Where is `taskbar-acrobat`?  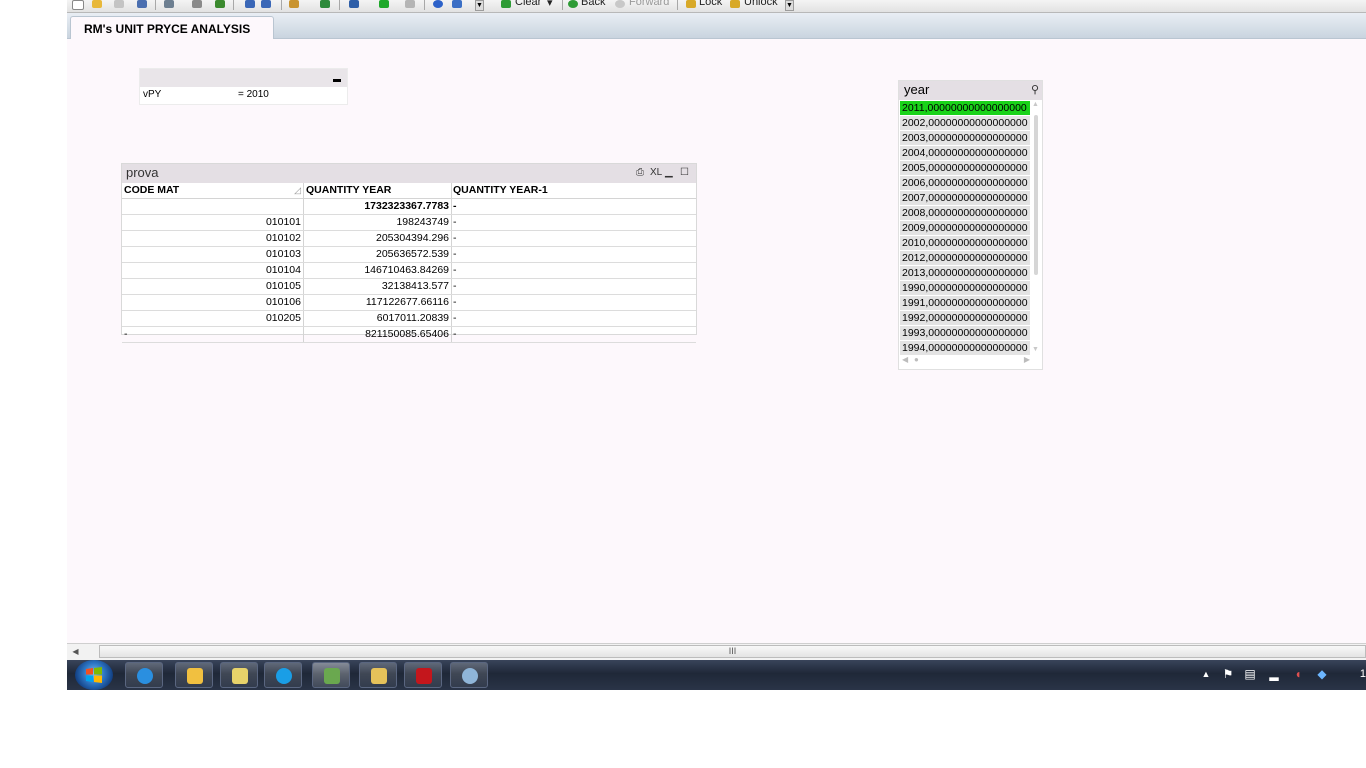 taskbar-acrobat is located at coordinates (423, 675).